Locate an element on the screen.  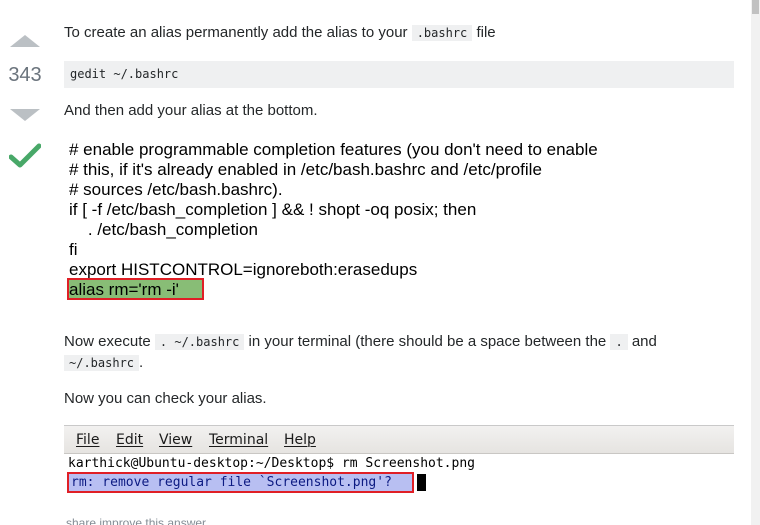
menu-edit: Edit is located at coordinates (129, 440).